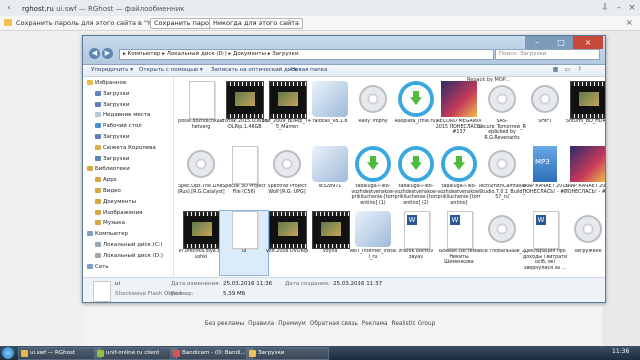  Describe the element at coordinates (106, 180) in the screenshot. I see `tree-item: Apps` at that location.